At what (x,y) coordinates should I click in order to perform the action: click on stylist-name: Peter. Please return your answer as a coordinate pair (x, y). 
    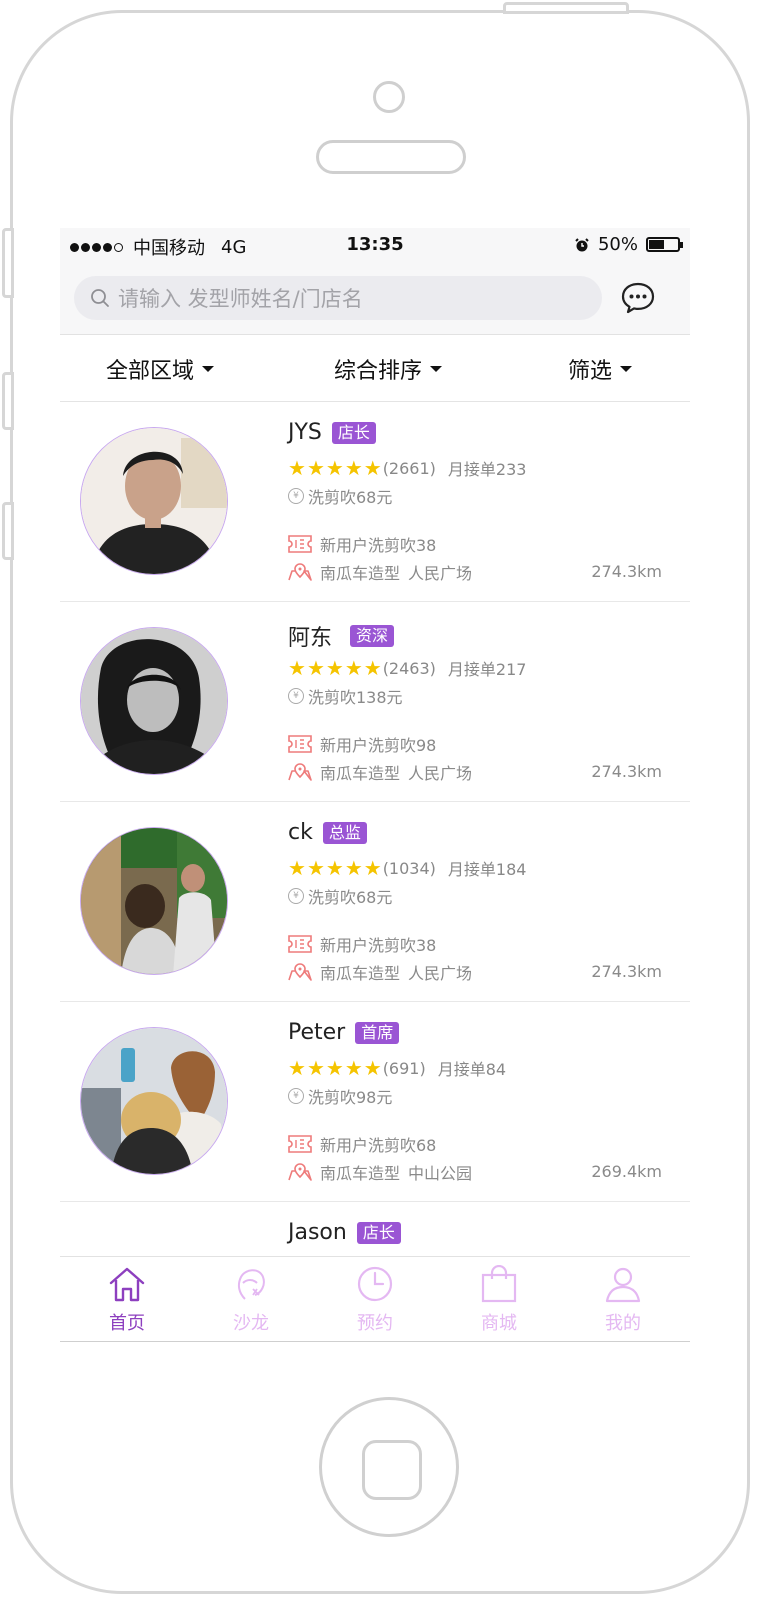
    Looking at the image, I should click on (317, 1032).